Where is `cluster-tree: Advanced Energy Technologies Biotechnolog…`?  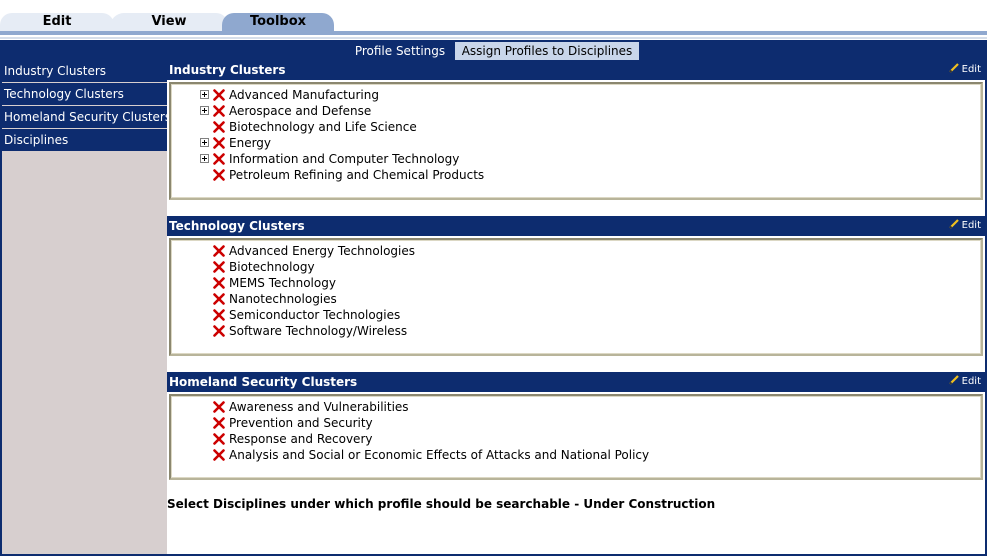 cluster-tree: Advanced Energy Technologies Biotechnolog… is located at coordinates (576, 290).